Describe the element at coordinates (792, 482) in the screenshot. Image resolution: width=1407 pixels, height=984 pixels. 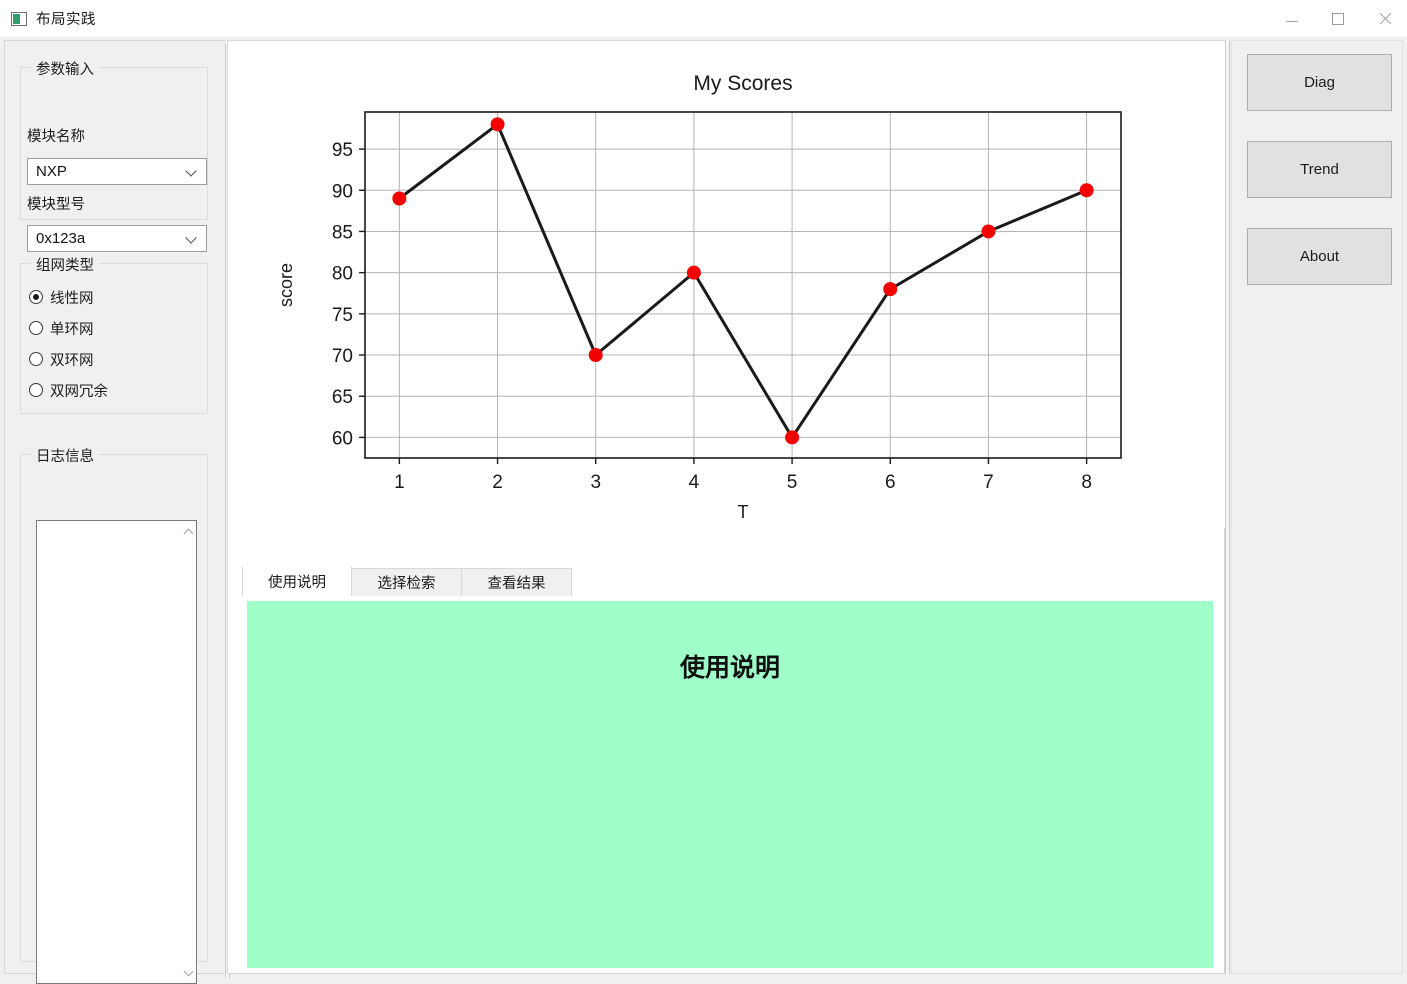
I see `x-tick-label: 5` at that location.